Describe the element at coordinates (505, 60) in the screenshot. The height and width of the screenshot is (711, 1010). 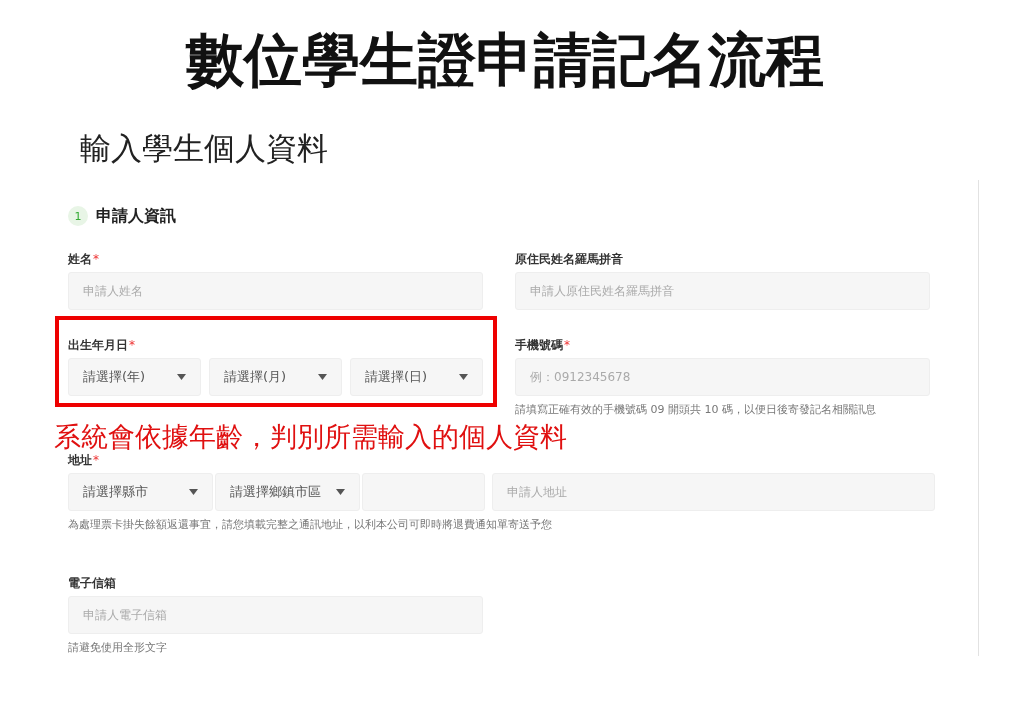
I see `slide-title: 數位學生證申請記名流程` at that location.